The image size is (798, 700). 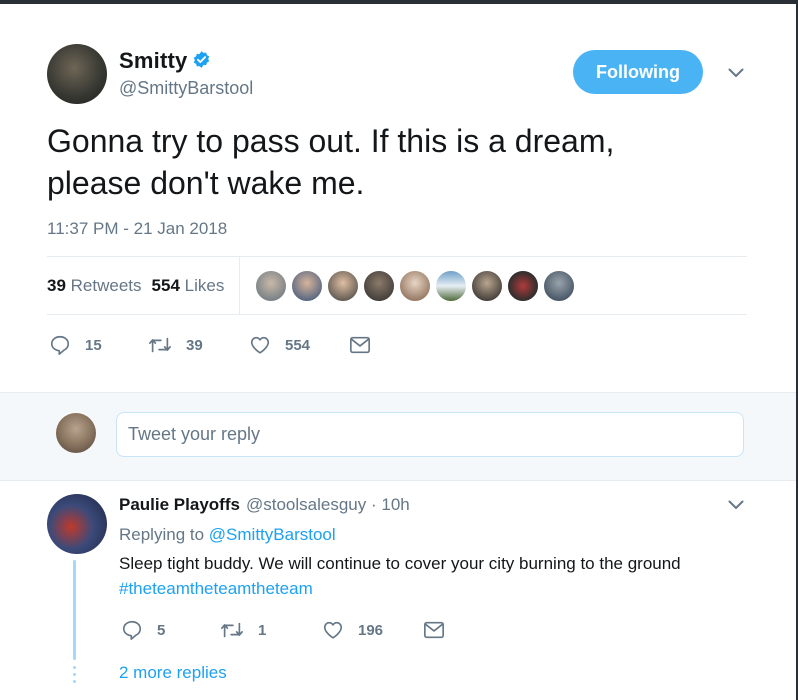 What do you see at coordinates (186, 88) in the screenshot?
I see `author-handle: @SmittyBarstool` at bounding box center [186, 88].